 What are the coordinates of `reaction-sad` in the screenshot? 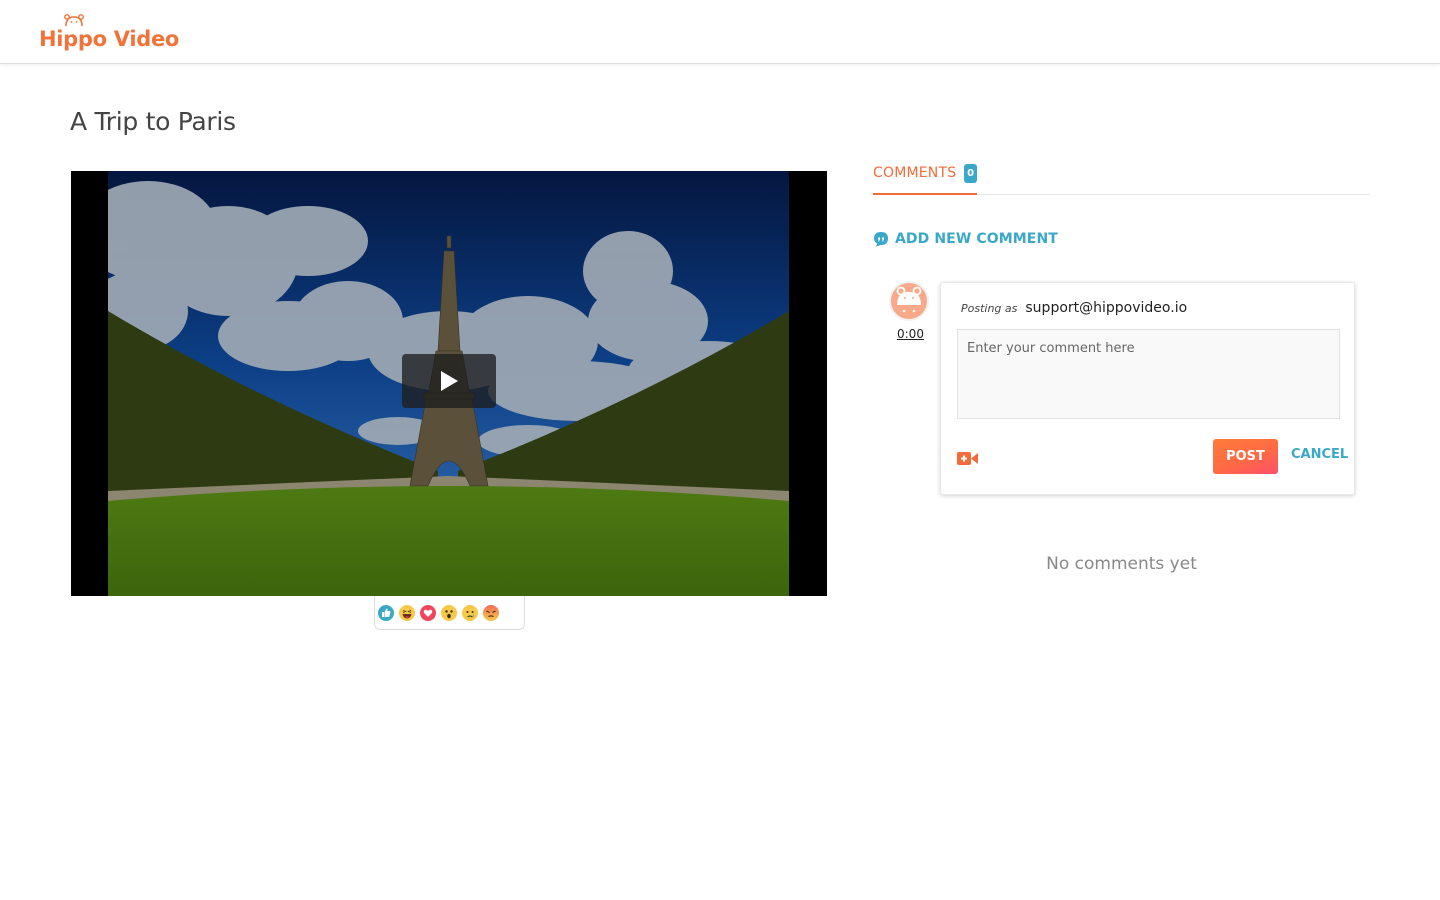 It's located at (470, 612).